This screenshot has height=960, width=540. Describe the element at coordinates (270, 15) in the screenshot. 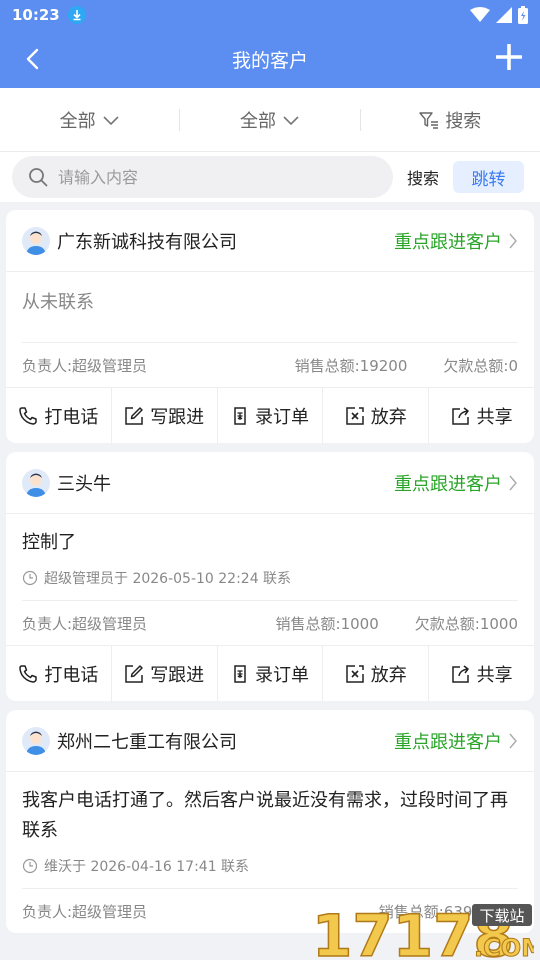

I see `status-bar: 10:23` at that location.